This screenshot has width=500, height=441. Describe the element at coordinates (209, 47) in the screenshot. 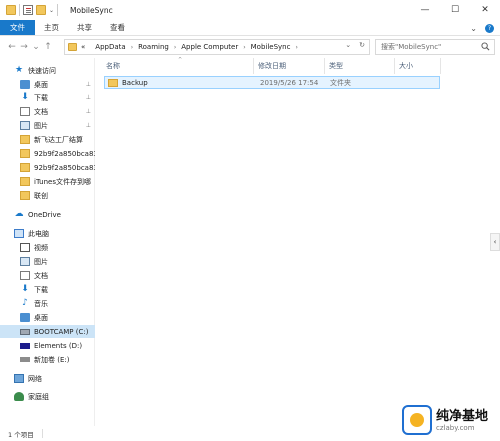

I see `breadcrumb-apple-computer: Apple Computer` at that location.